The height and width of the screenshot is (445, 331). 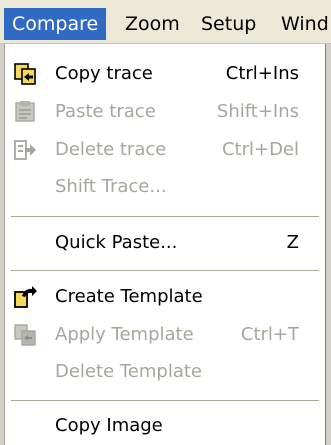 I want to click on create-template-icon, so click(x=25, y=297).